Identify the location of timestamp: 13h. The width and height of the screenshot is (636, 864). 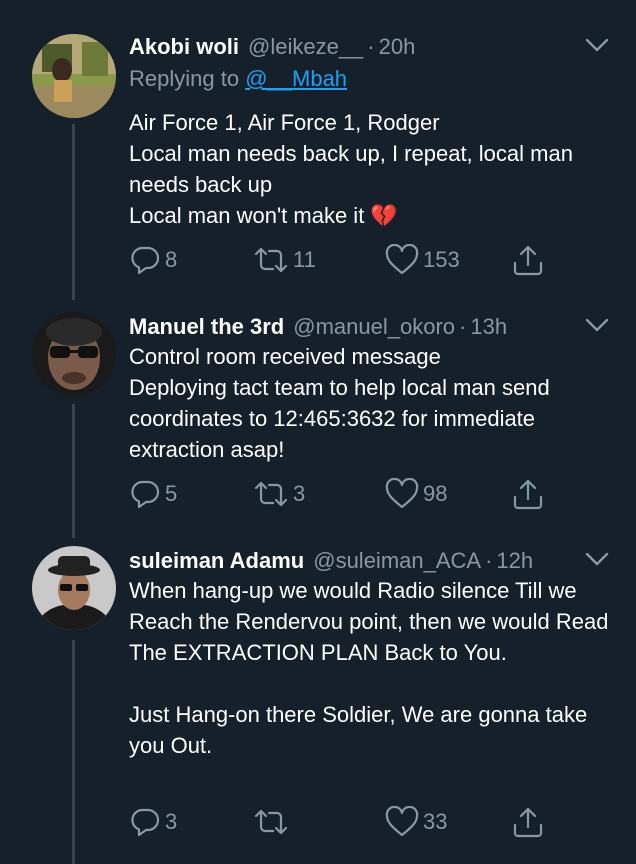
(488, 327).